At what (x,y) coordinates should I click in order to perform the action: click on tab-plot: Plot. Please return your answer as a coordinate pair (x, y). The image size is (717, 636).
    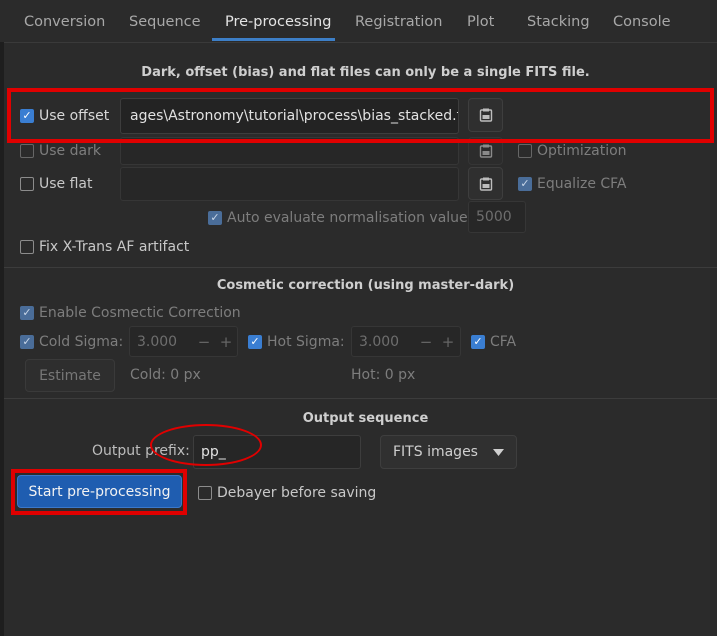
    Looking at the image, I should click on (480, 21).